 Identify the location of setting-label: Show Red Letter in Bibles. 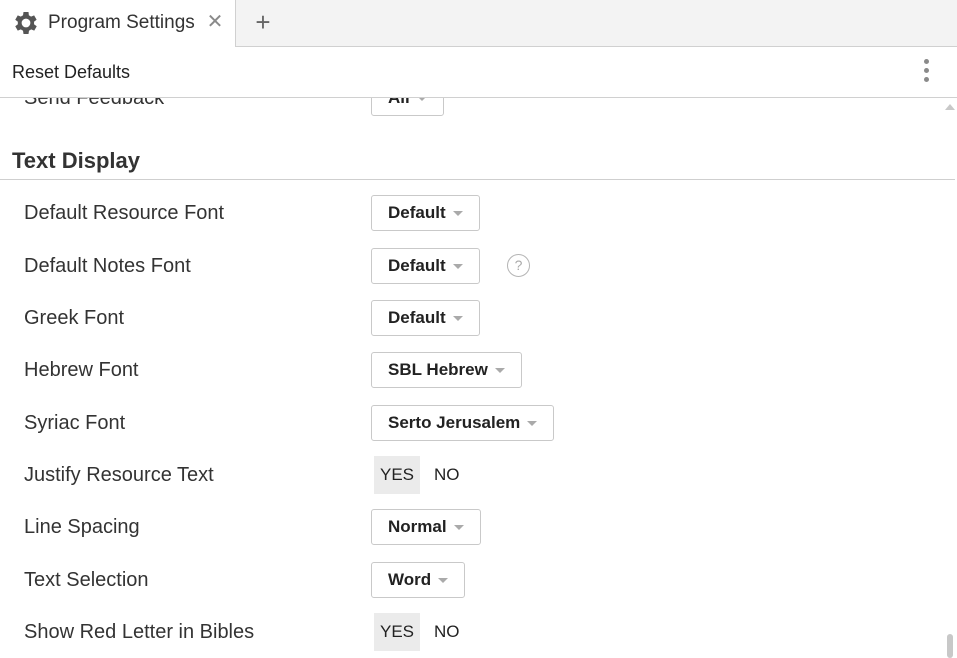
(139, 632).